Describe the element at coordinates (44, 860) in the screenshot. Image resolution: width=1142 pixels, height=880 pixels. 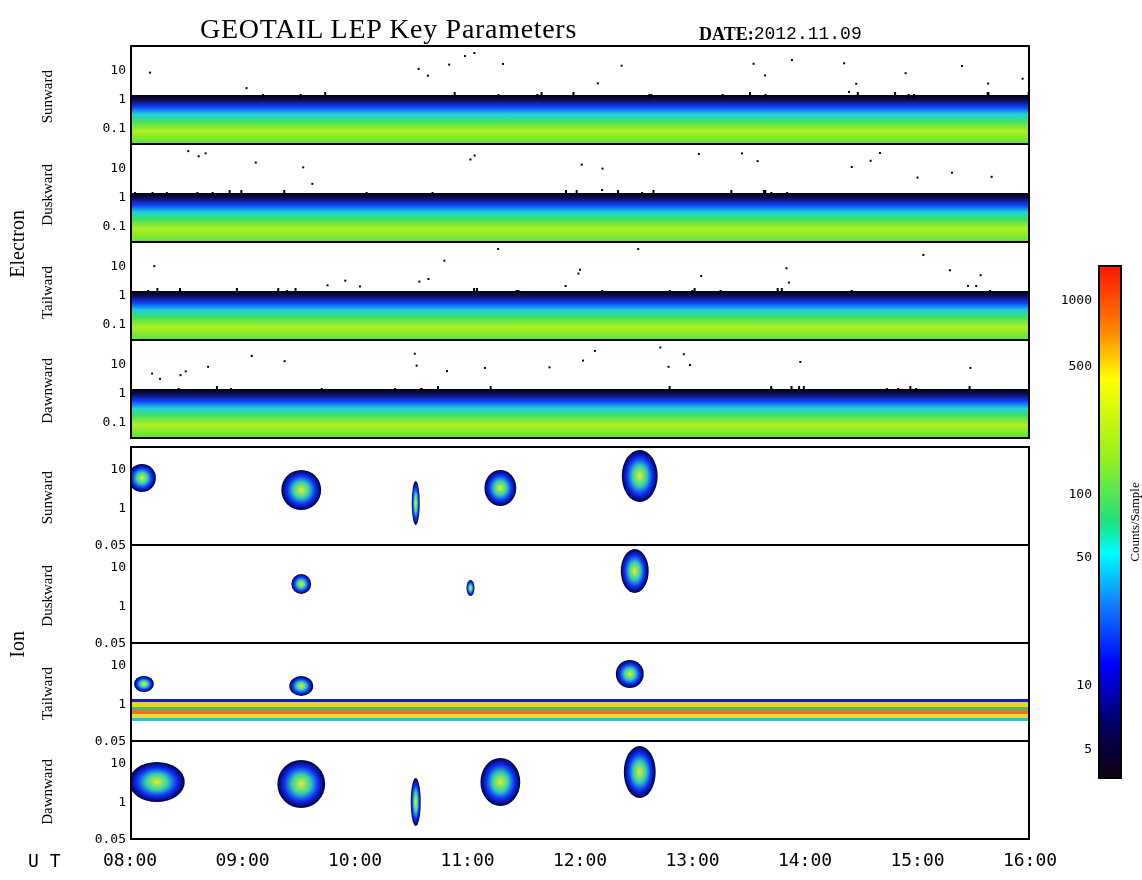
I see `x-axis-label: U T` at that location.